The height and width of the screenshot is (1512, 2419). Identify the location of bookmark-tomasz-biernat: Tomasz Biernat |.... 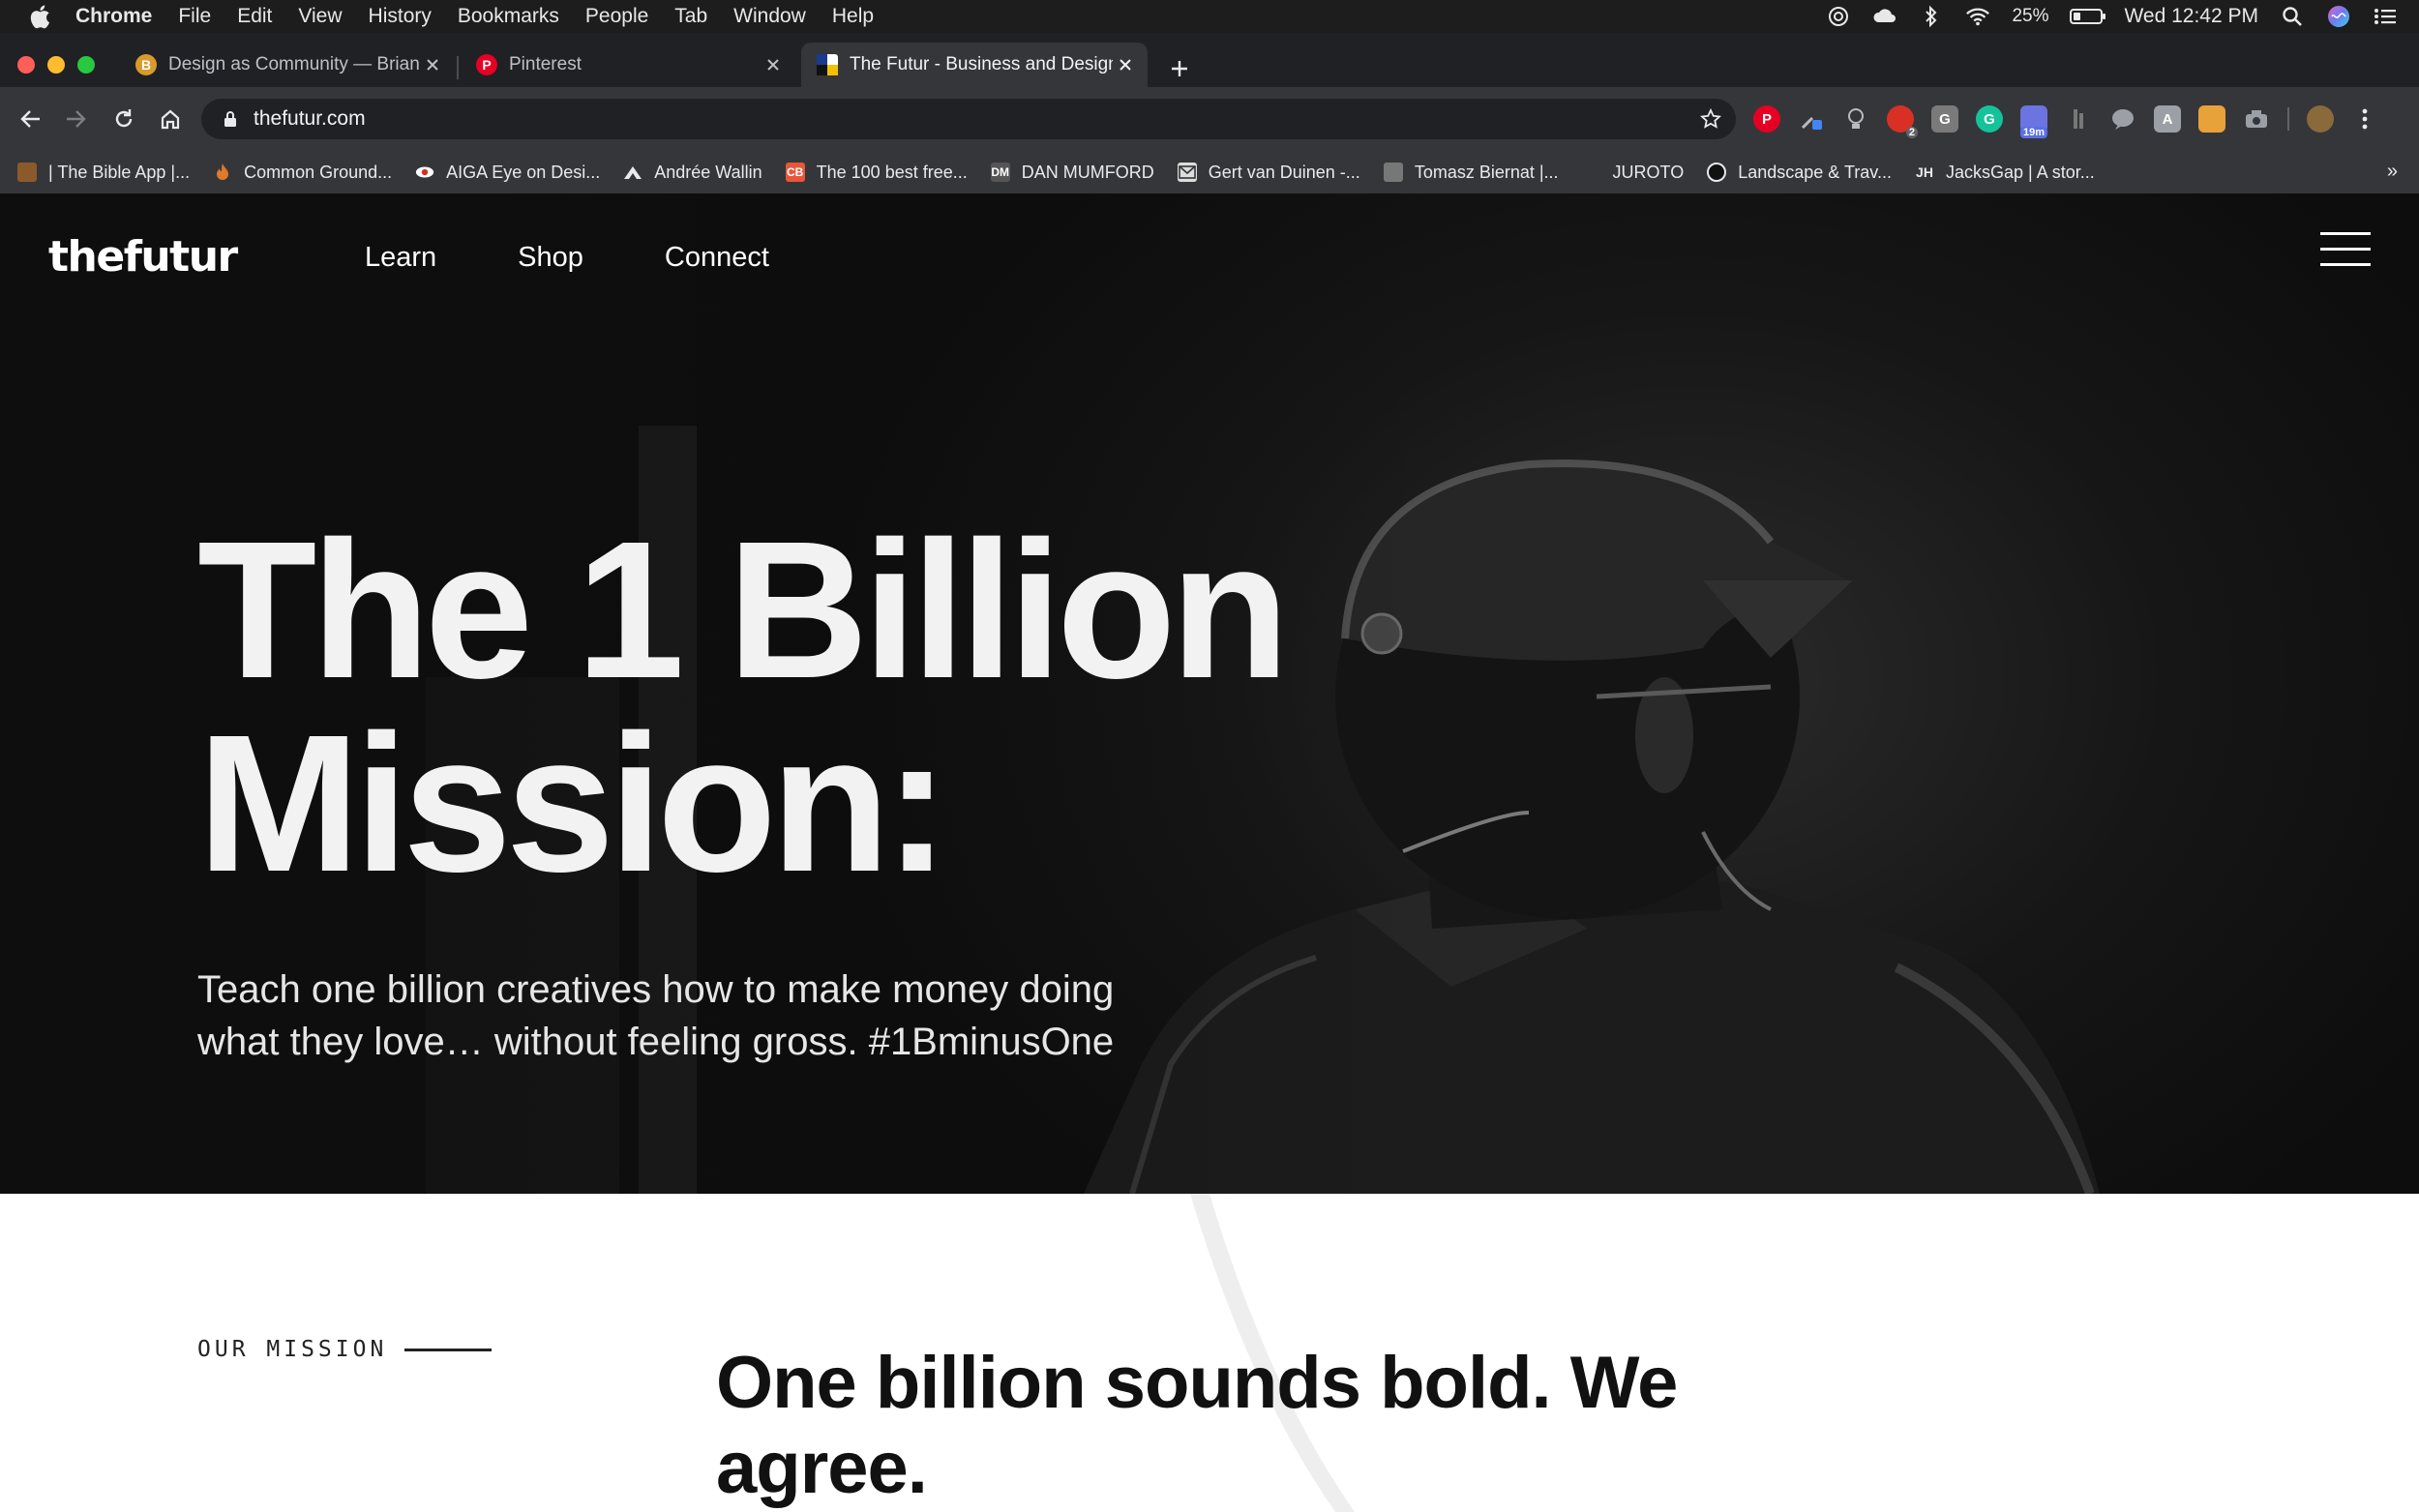
(1471, 173).